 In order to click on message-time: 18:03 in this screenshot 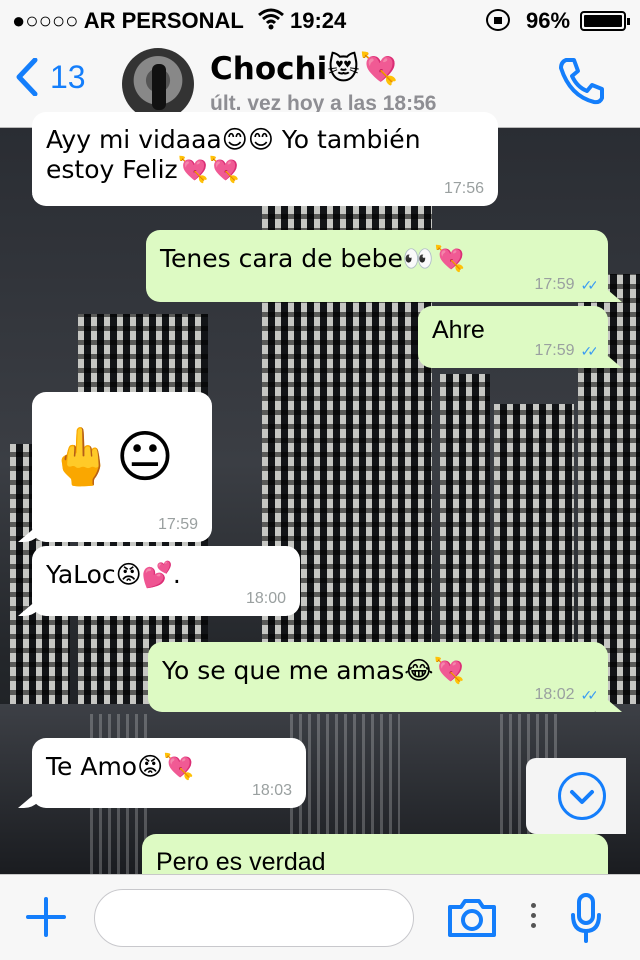, I will do `click(271, 790)`.